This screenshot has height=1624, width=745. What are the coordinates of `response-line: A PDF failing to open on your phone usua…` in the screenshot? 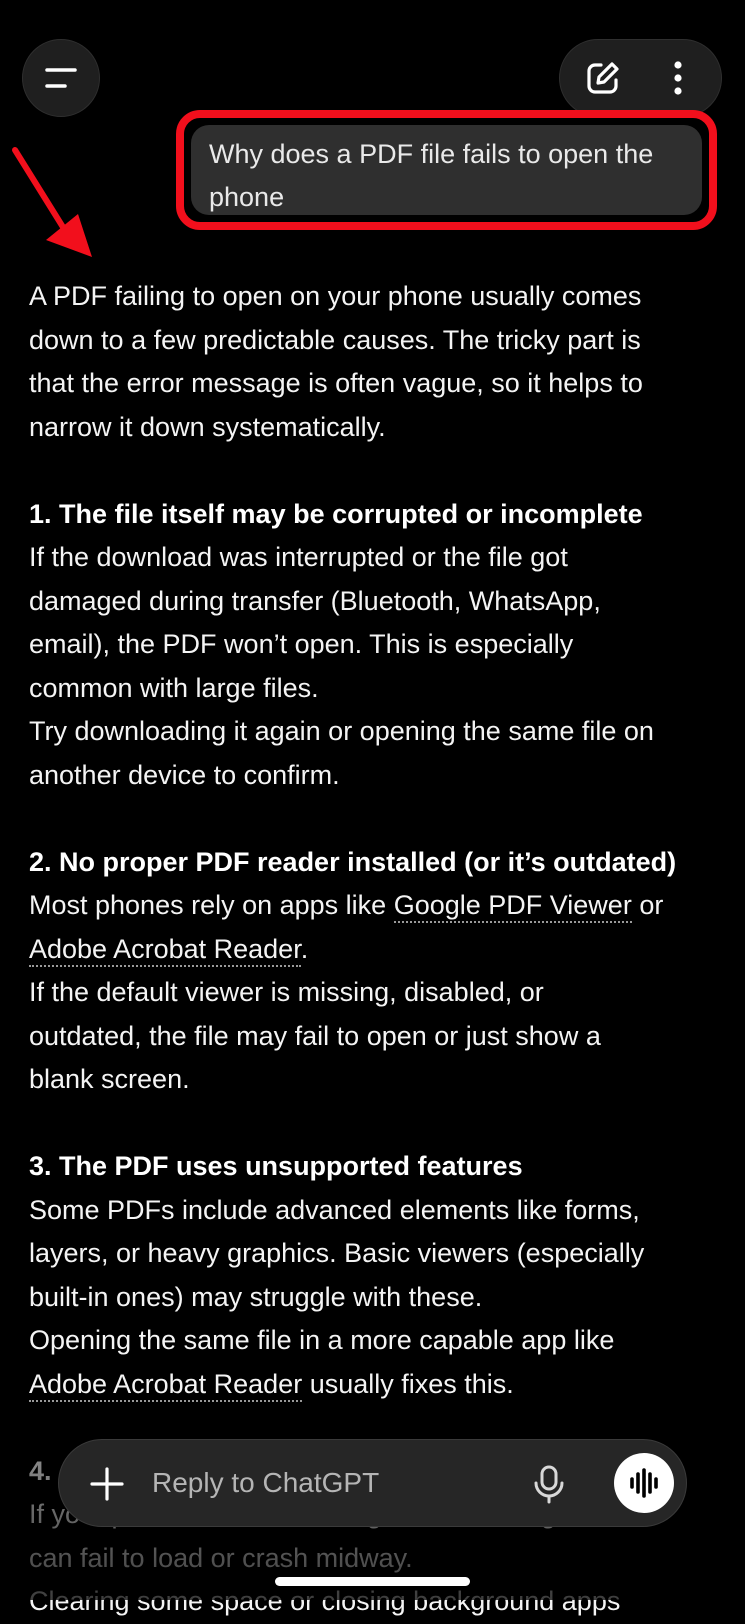 It's located at (335, 296).